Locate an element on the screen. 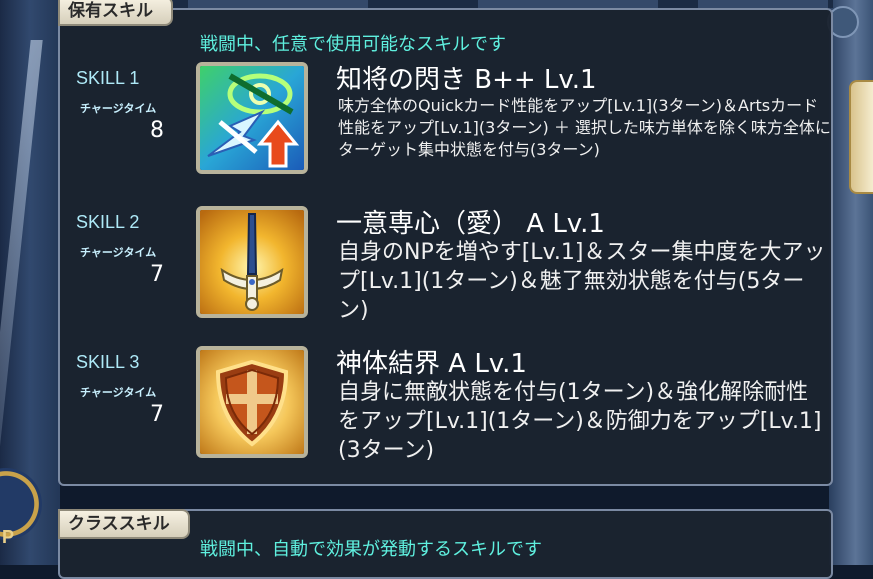 Image resolution: width=873 pixels, height=579 pixels. charge-time-value: 8 is located at coordinates (157, 130).